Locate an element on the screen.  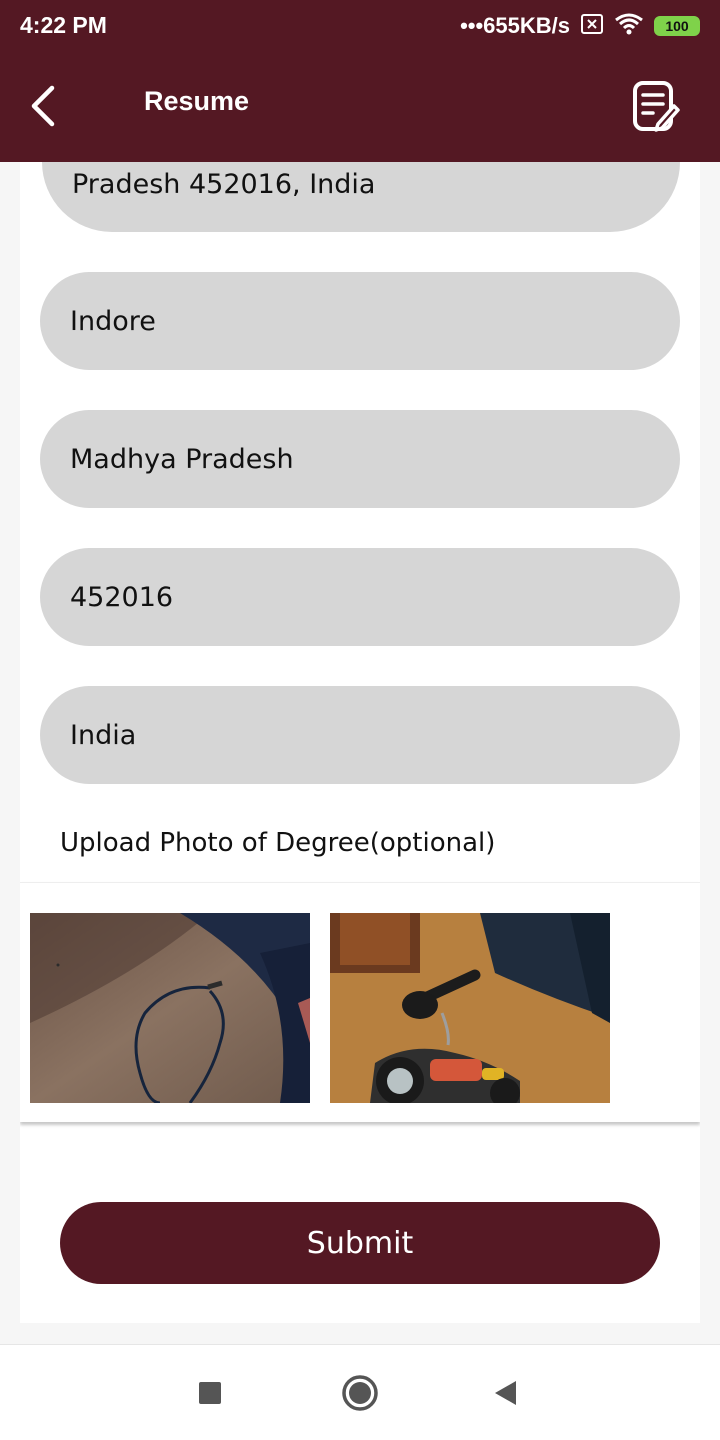
address-field: Pradesh 452016, India is located at coordinates (361, 197).